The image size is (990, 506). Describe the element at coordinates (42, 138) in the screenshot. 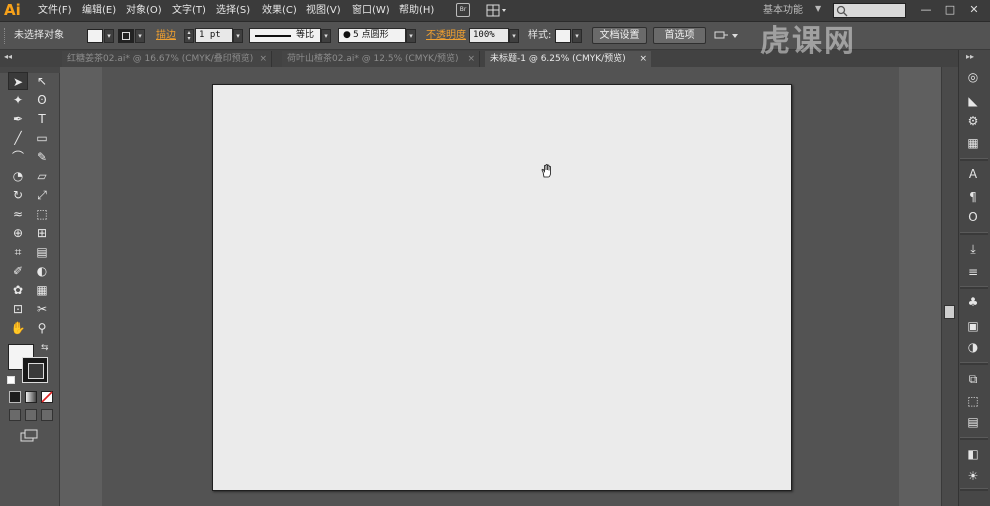

I see `rectangle-icon: ▭` at that location.